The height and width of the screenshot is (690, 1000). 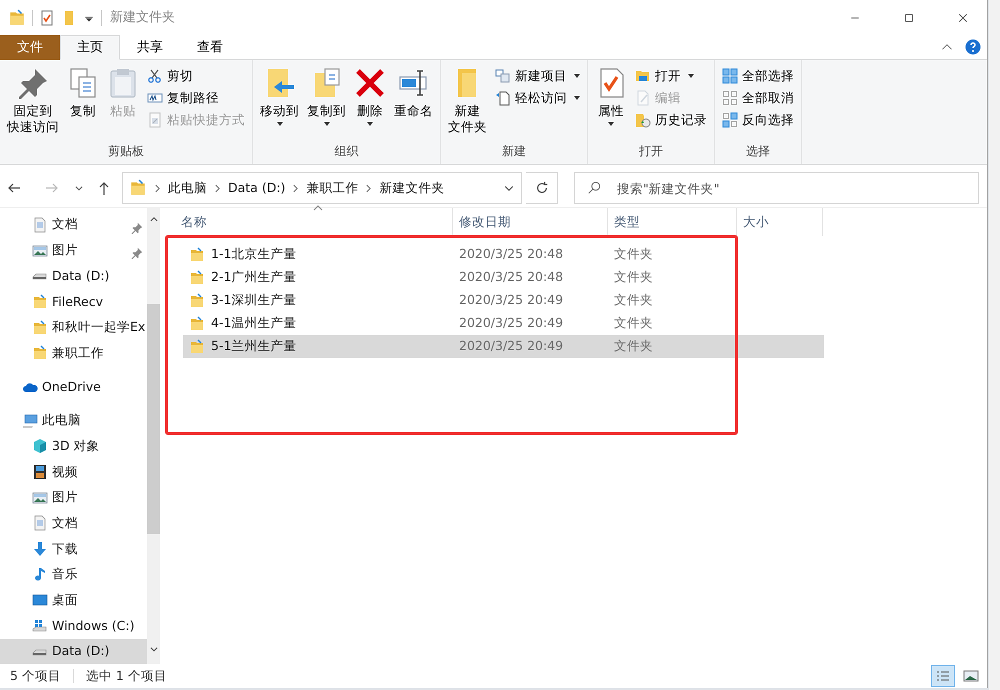 What do you see at coordinates (411, 188) in the screenshot?
I see `breadcrumb: 新建文件夹` at bounding box center [411, 188].